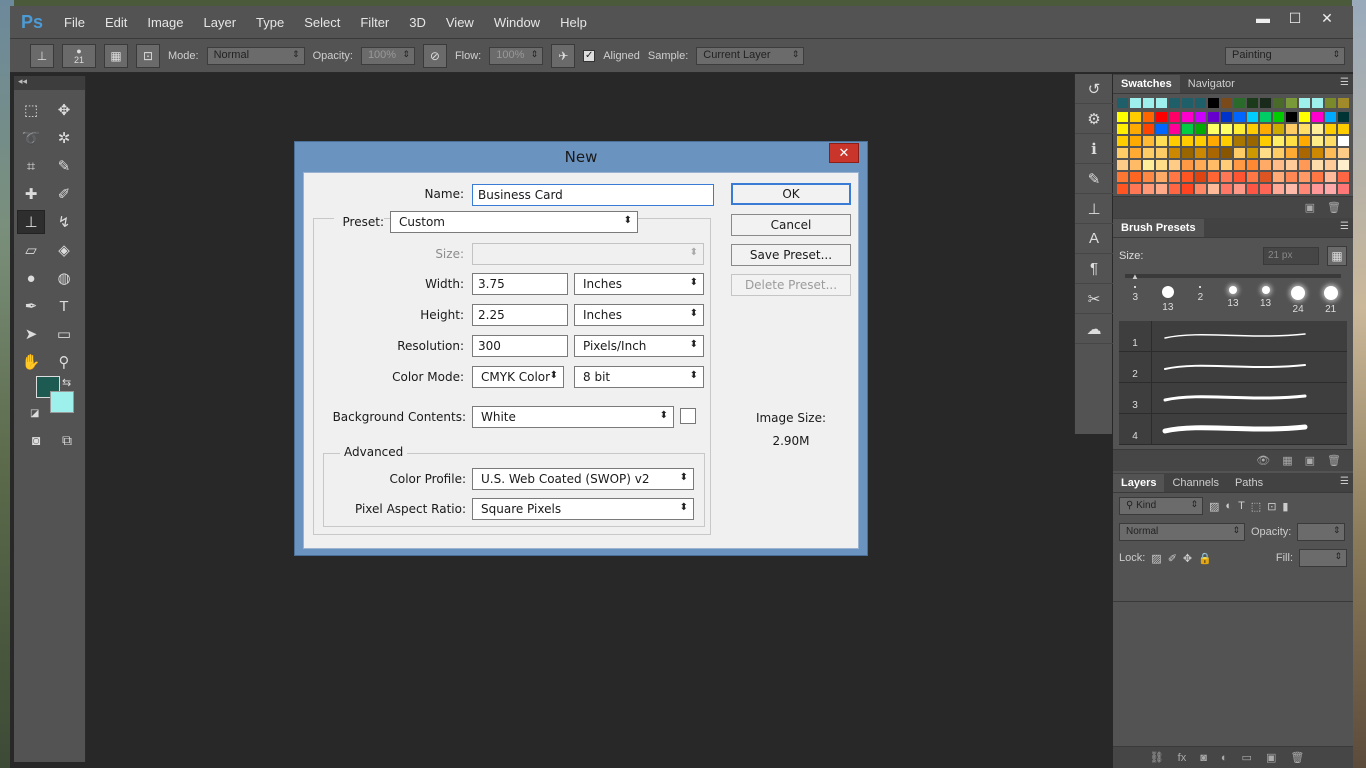 The width and height of the screenshot is (1366, 768). What do you see at coordinates (148, 55) in the screenshot?
I see `clone-source-panel-icon: ⊡` at bounding box center [148, 55].